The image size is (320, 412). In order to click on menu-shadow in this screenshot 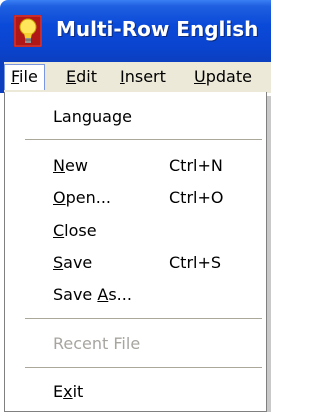, I will do `click(269, 254)`.